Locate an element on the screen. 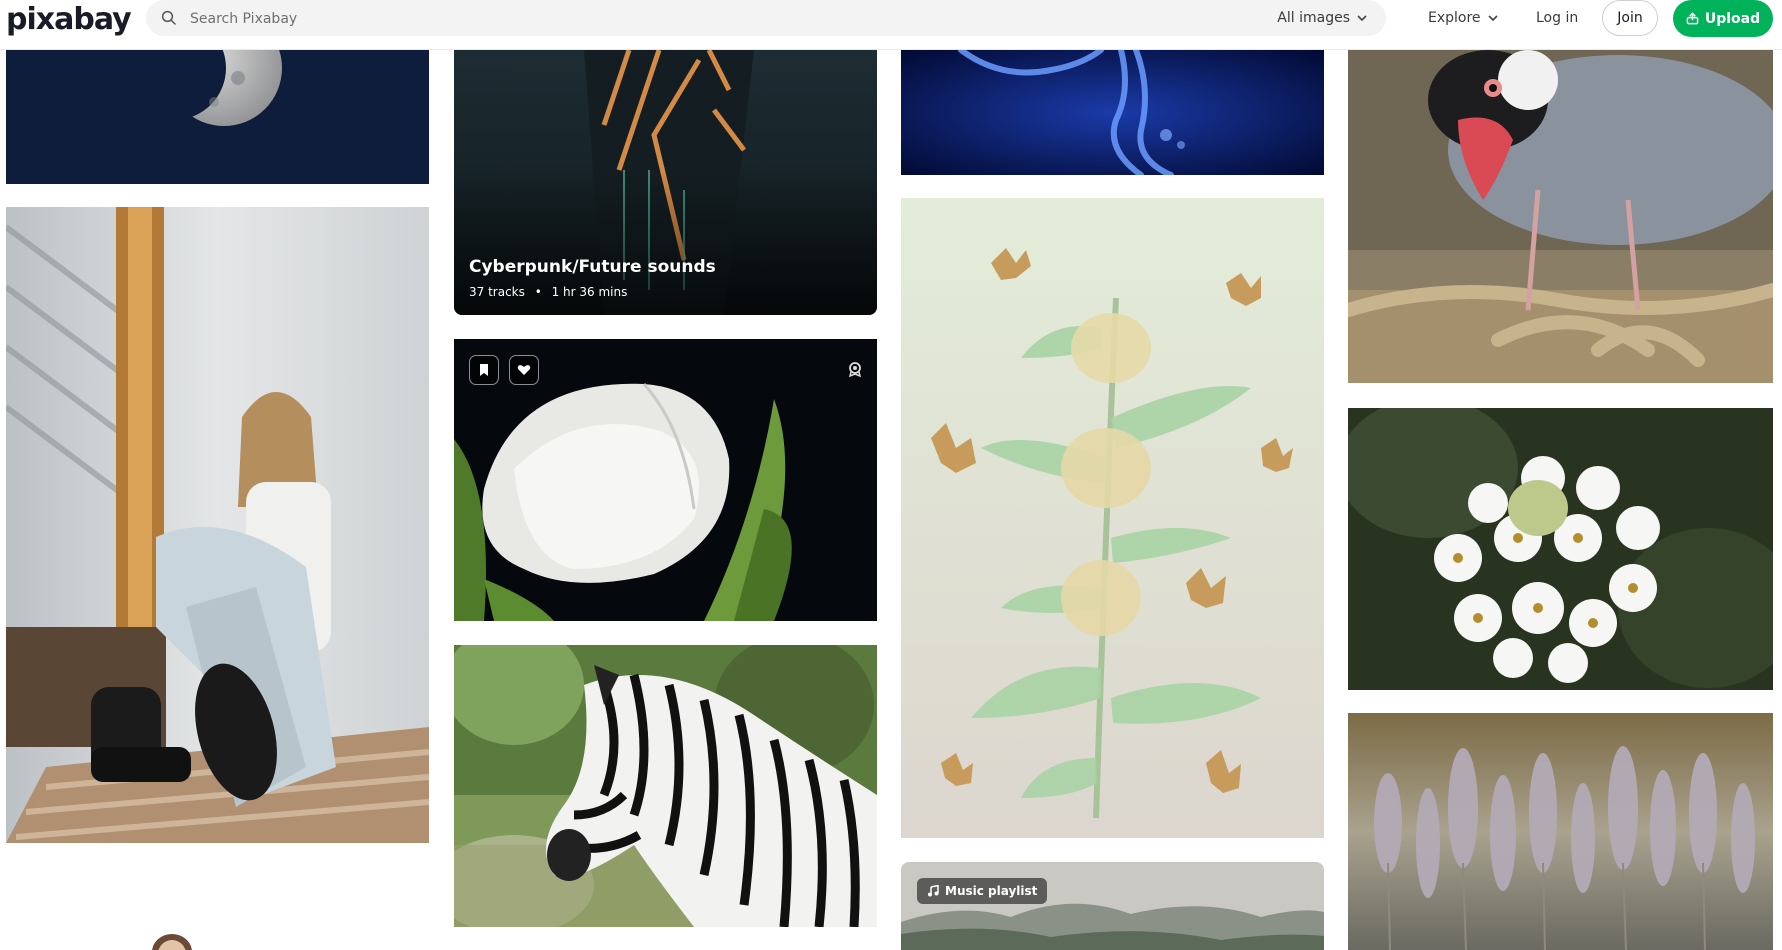 The image size is (1782, 950). zebra-photo is located at coordinates (665, 786).